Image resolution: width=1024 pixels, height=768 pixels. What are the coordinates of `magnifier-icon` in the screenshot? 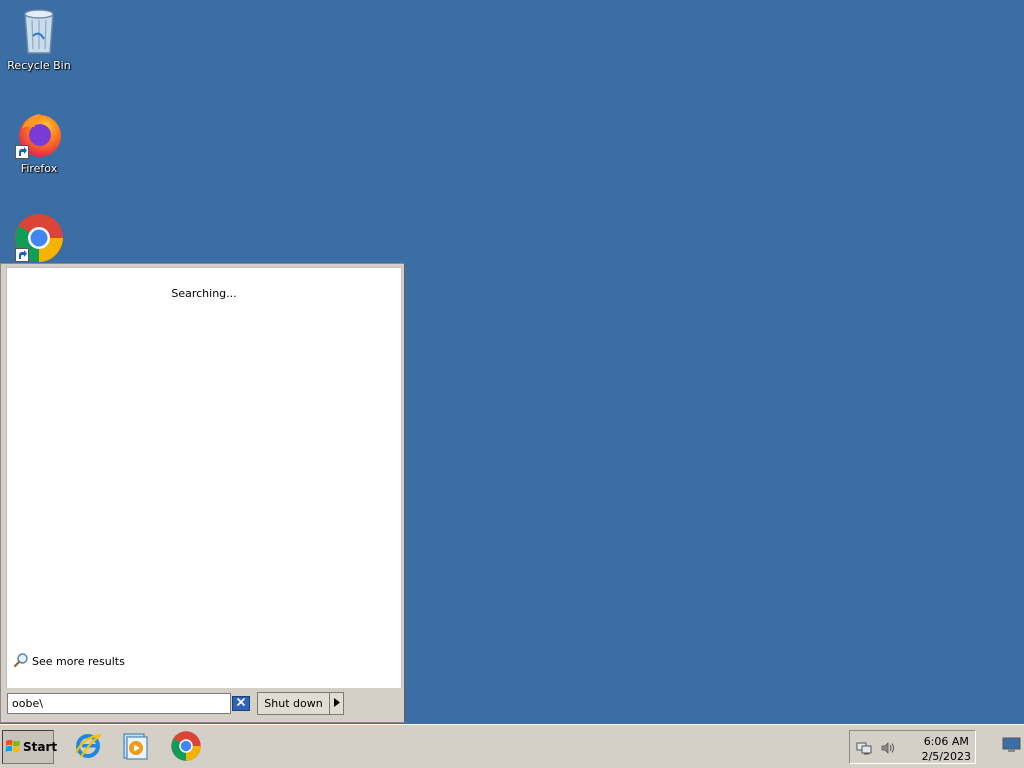 It's located at (21, 661).